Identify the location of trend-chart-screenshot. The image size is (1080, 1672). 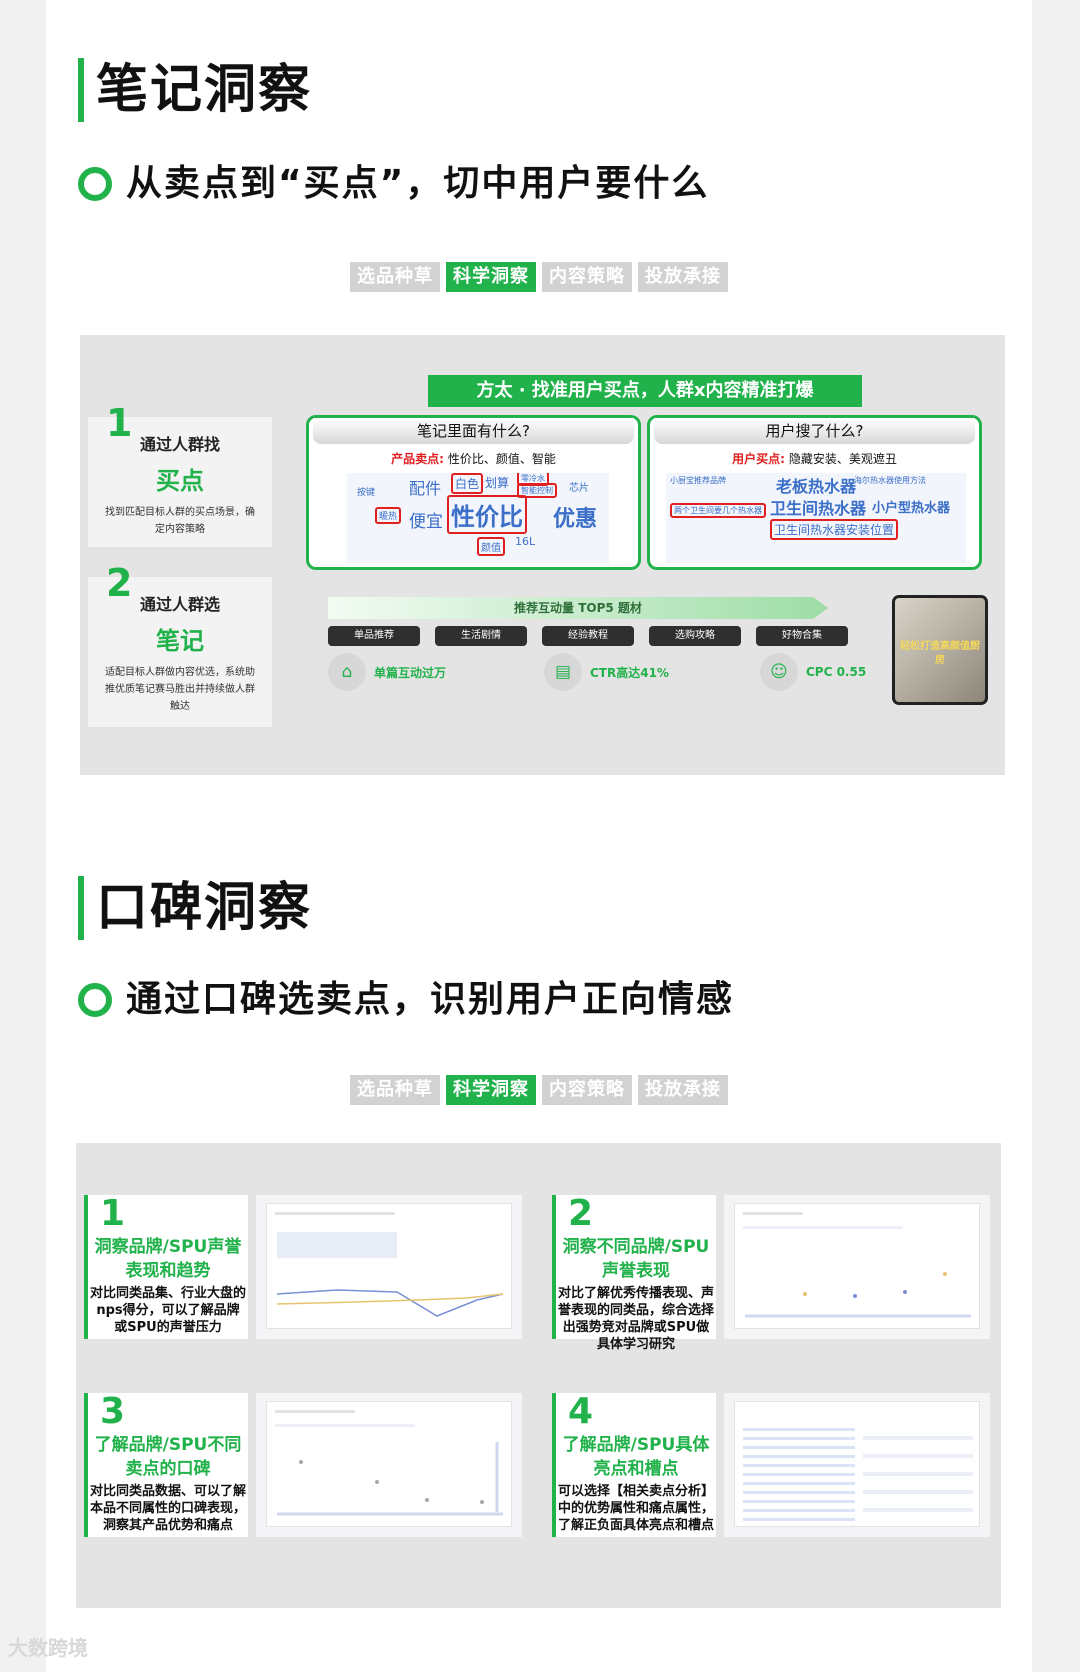
(389, 1267).